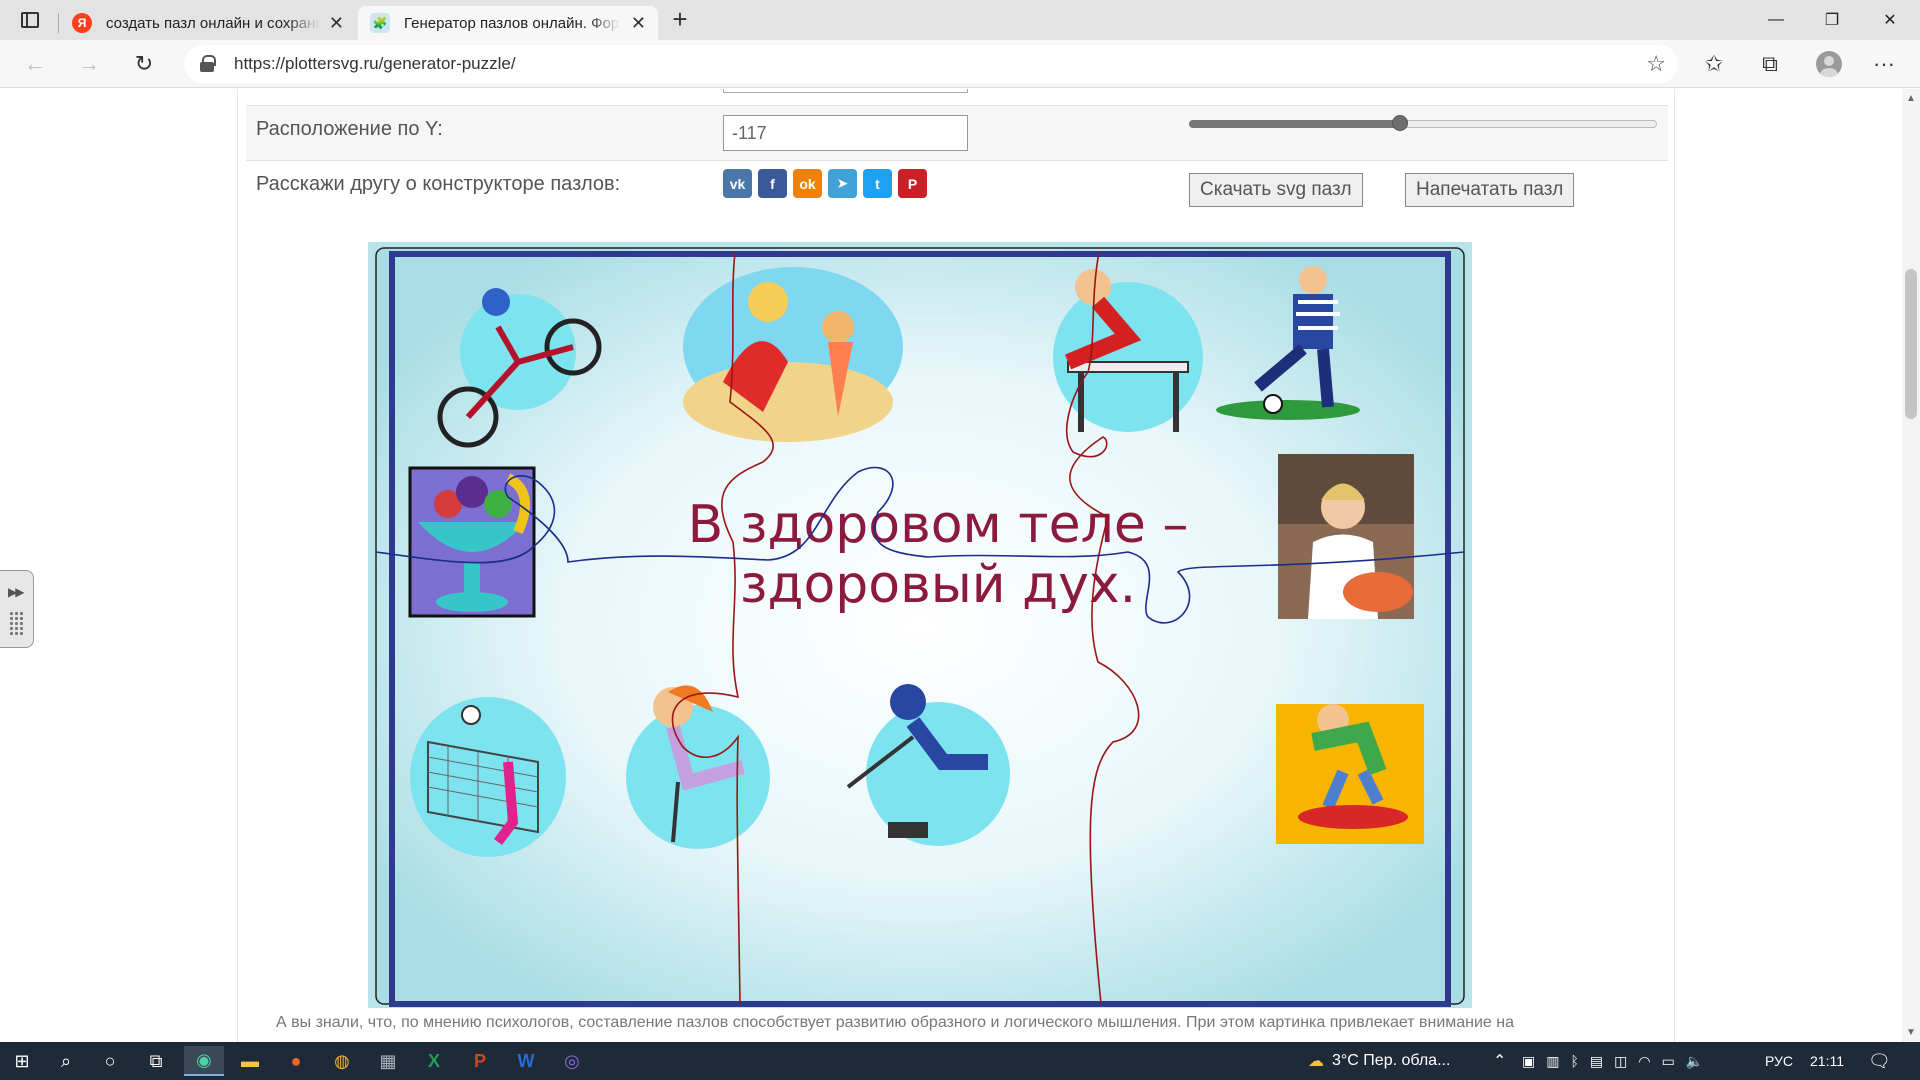 This screenshot has width=1920, height=1080. What do you see at coordinates (1499, 1061) in the screenshot?
I see `show-hidden-icons-icon: ⌃` at bounding box center [1499, 1061].